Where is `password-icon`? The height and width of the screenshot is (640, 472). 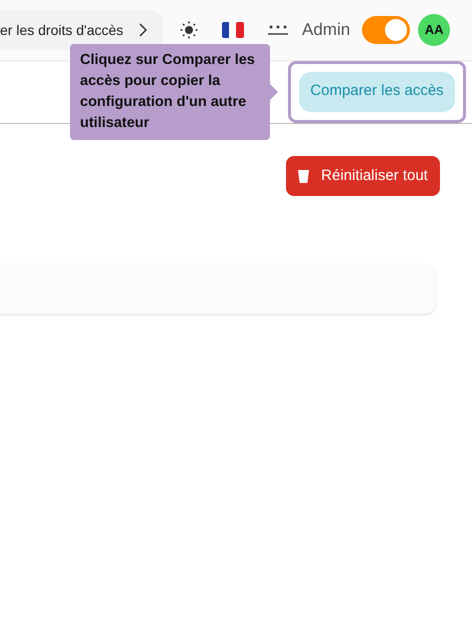 password-icon is located at coordinates (278, 30).